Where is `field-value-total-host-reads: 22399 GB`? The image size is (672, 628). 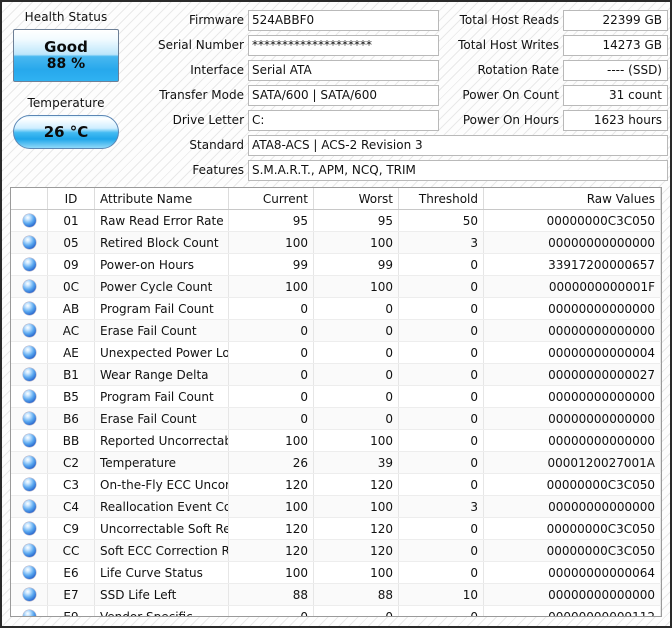 field-value-total-host-reads: 22399 GB is located at coordinates (615, 20).